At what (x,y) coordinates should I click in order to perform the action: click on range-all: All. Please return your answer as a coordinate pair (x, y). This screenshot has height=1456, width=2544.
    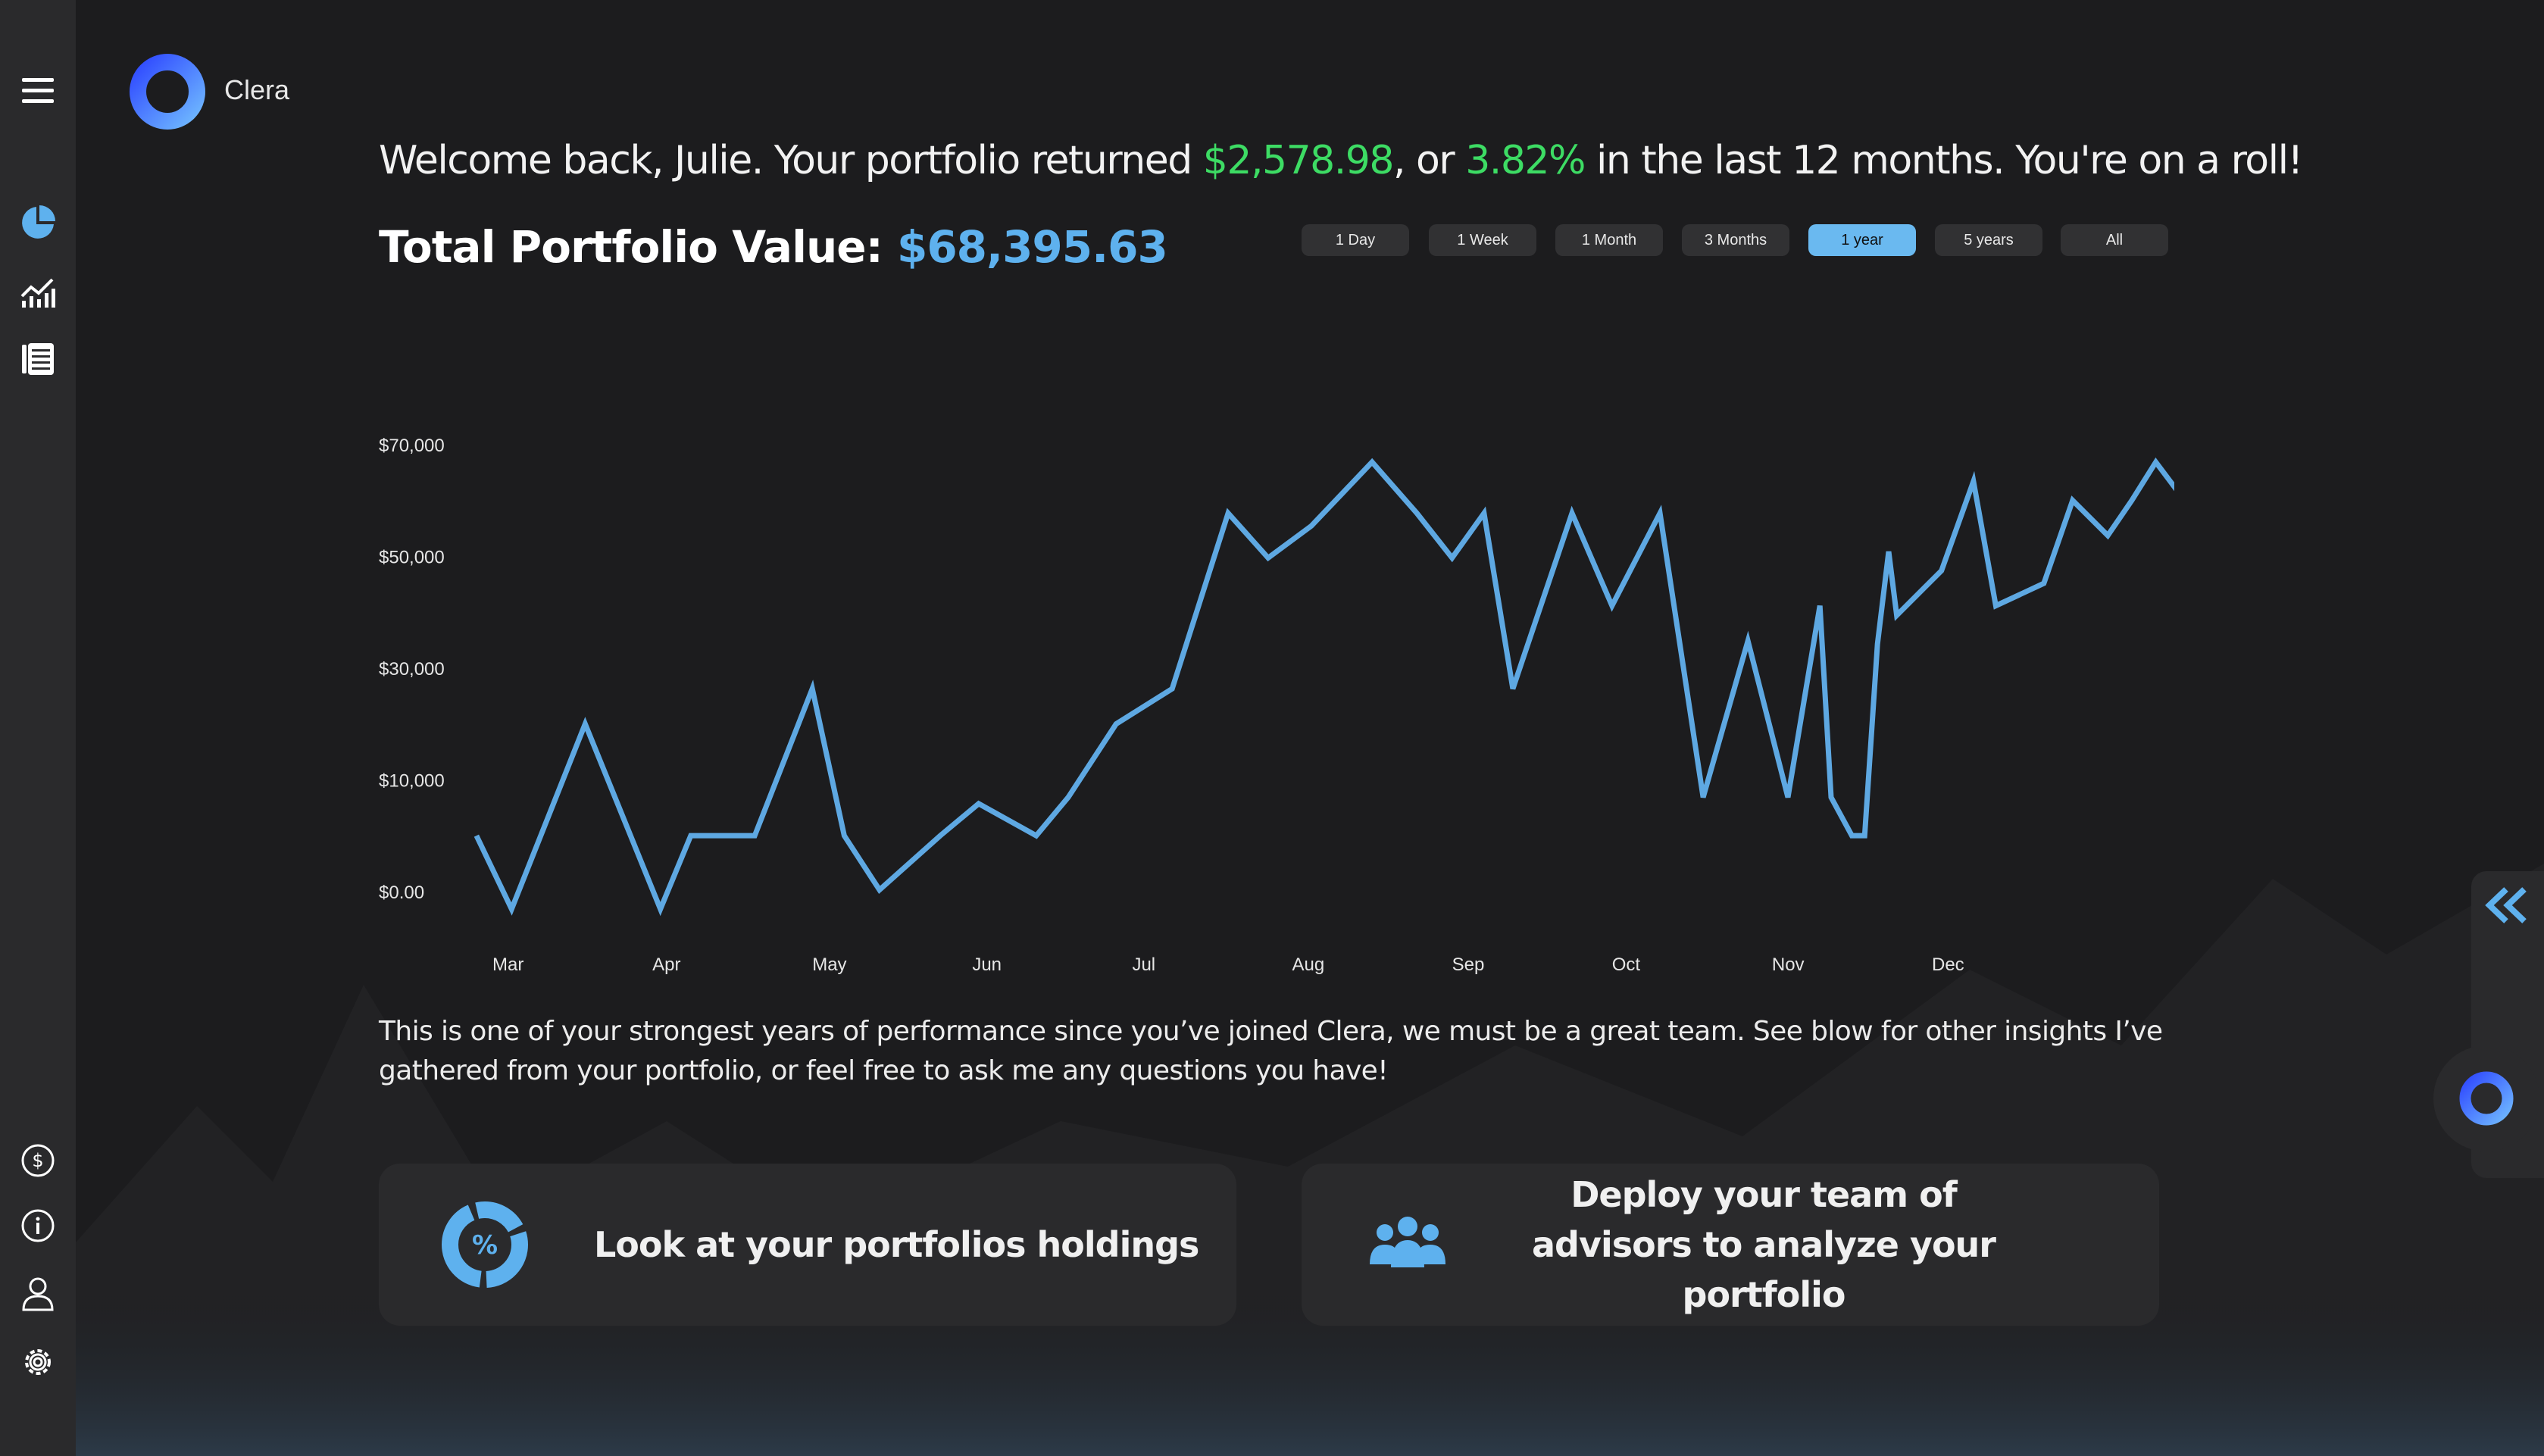
    Looking at the image, I should click on (2114, 240).